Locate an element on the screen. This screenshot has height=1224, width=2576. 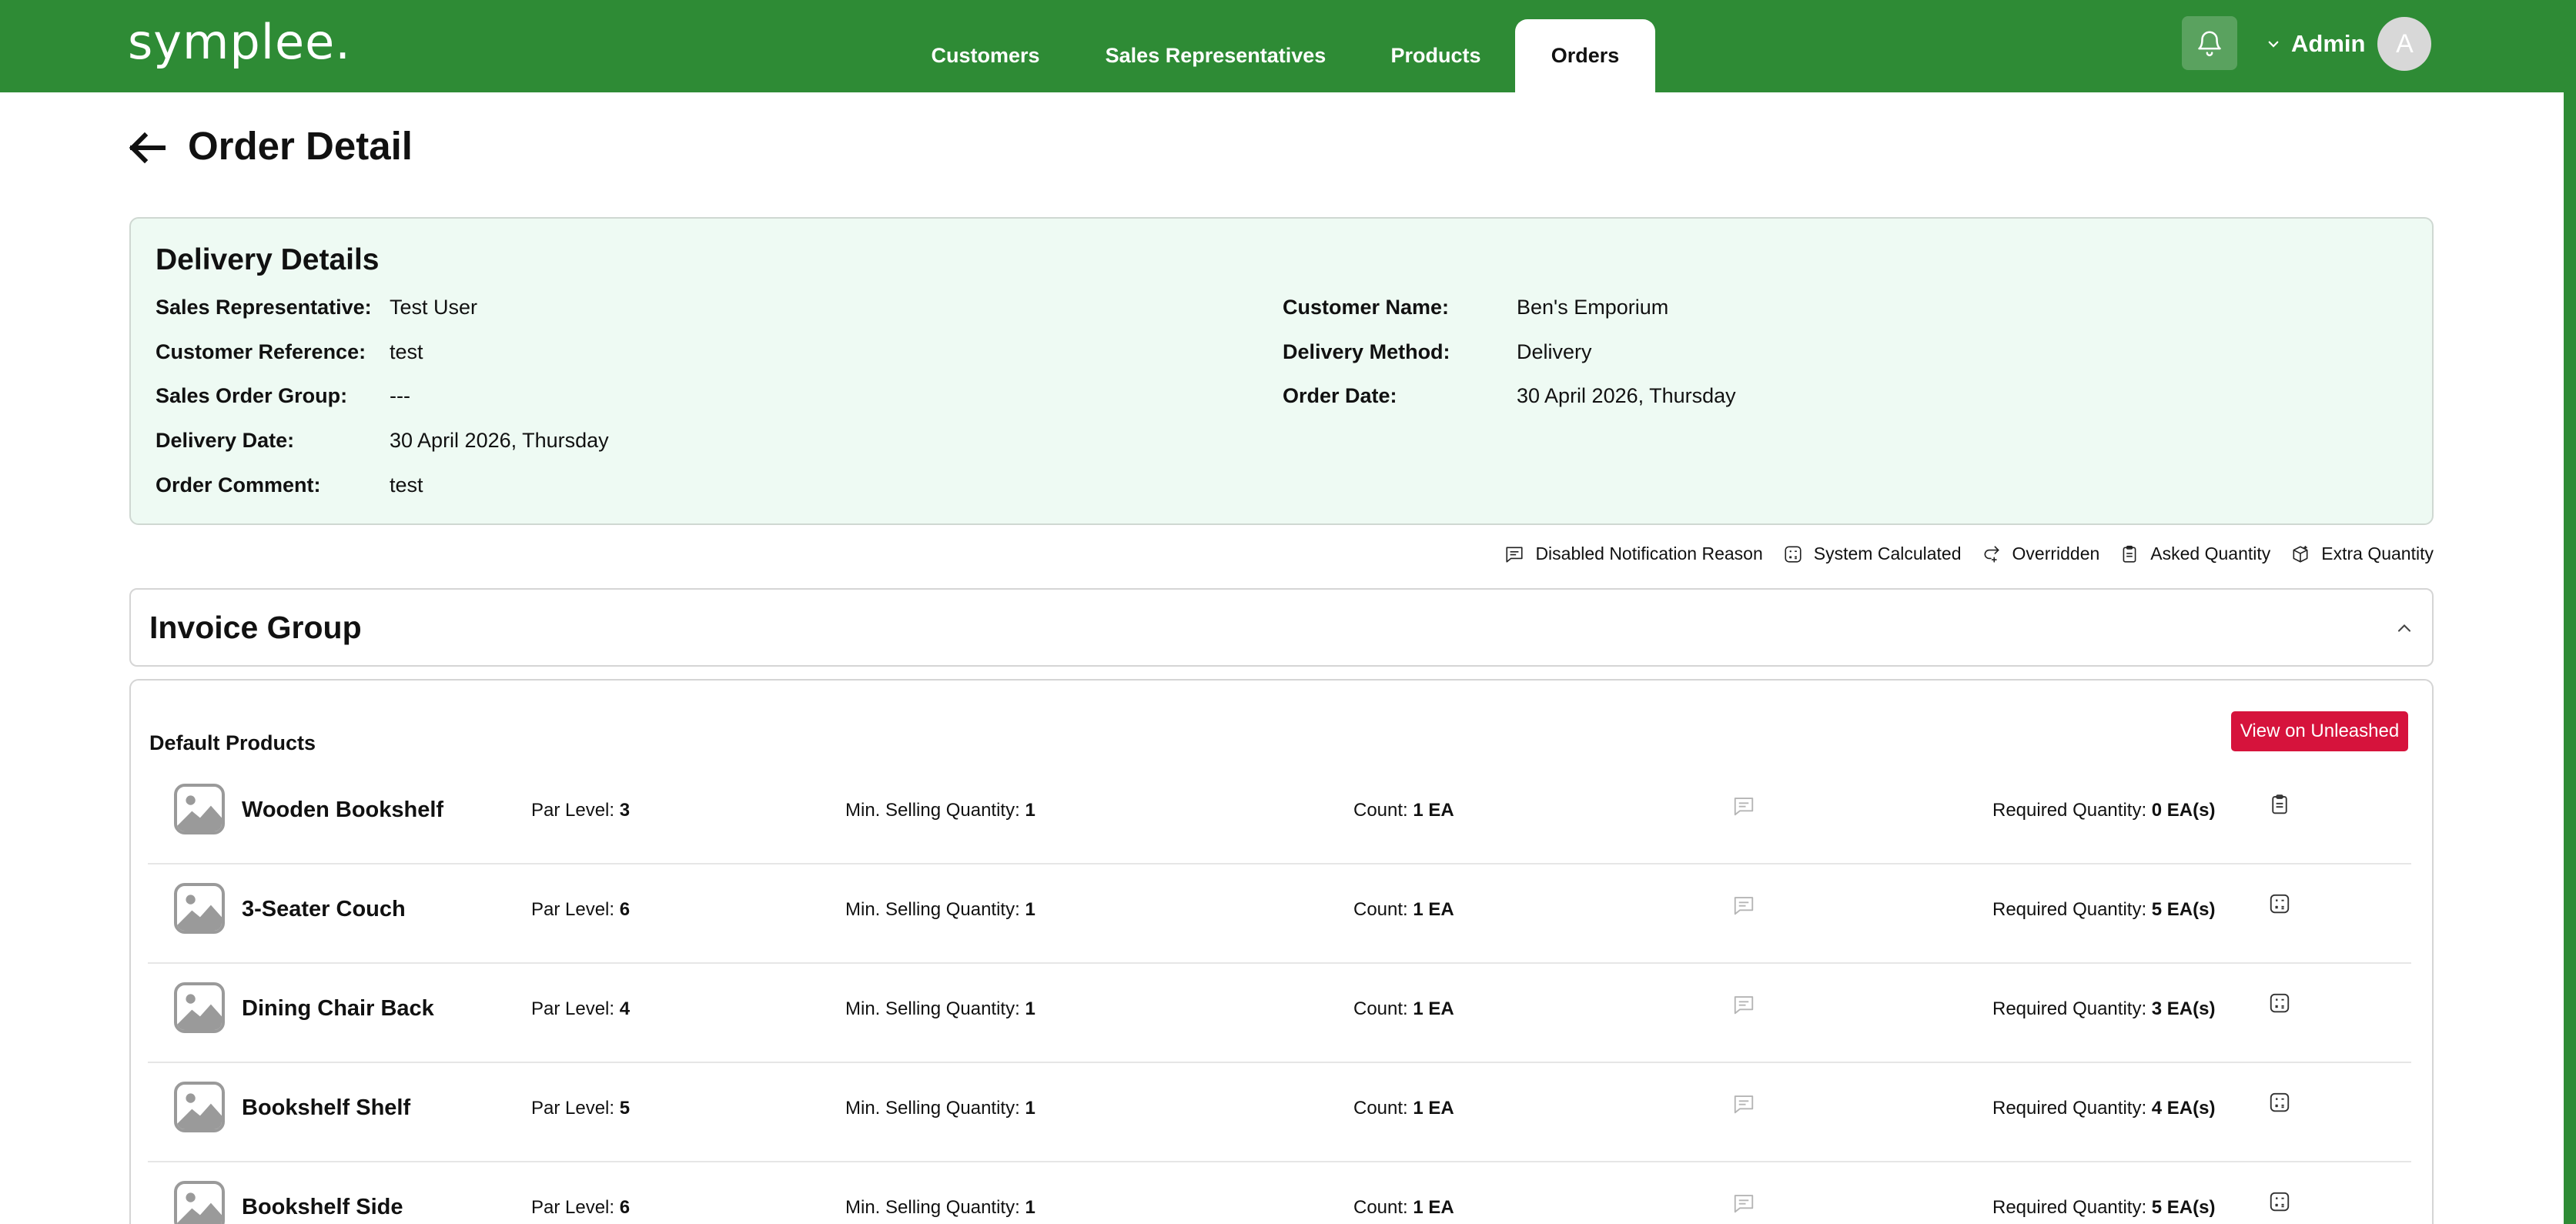
field-label: Delivery Date: is located at coordinates (226, 441).